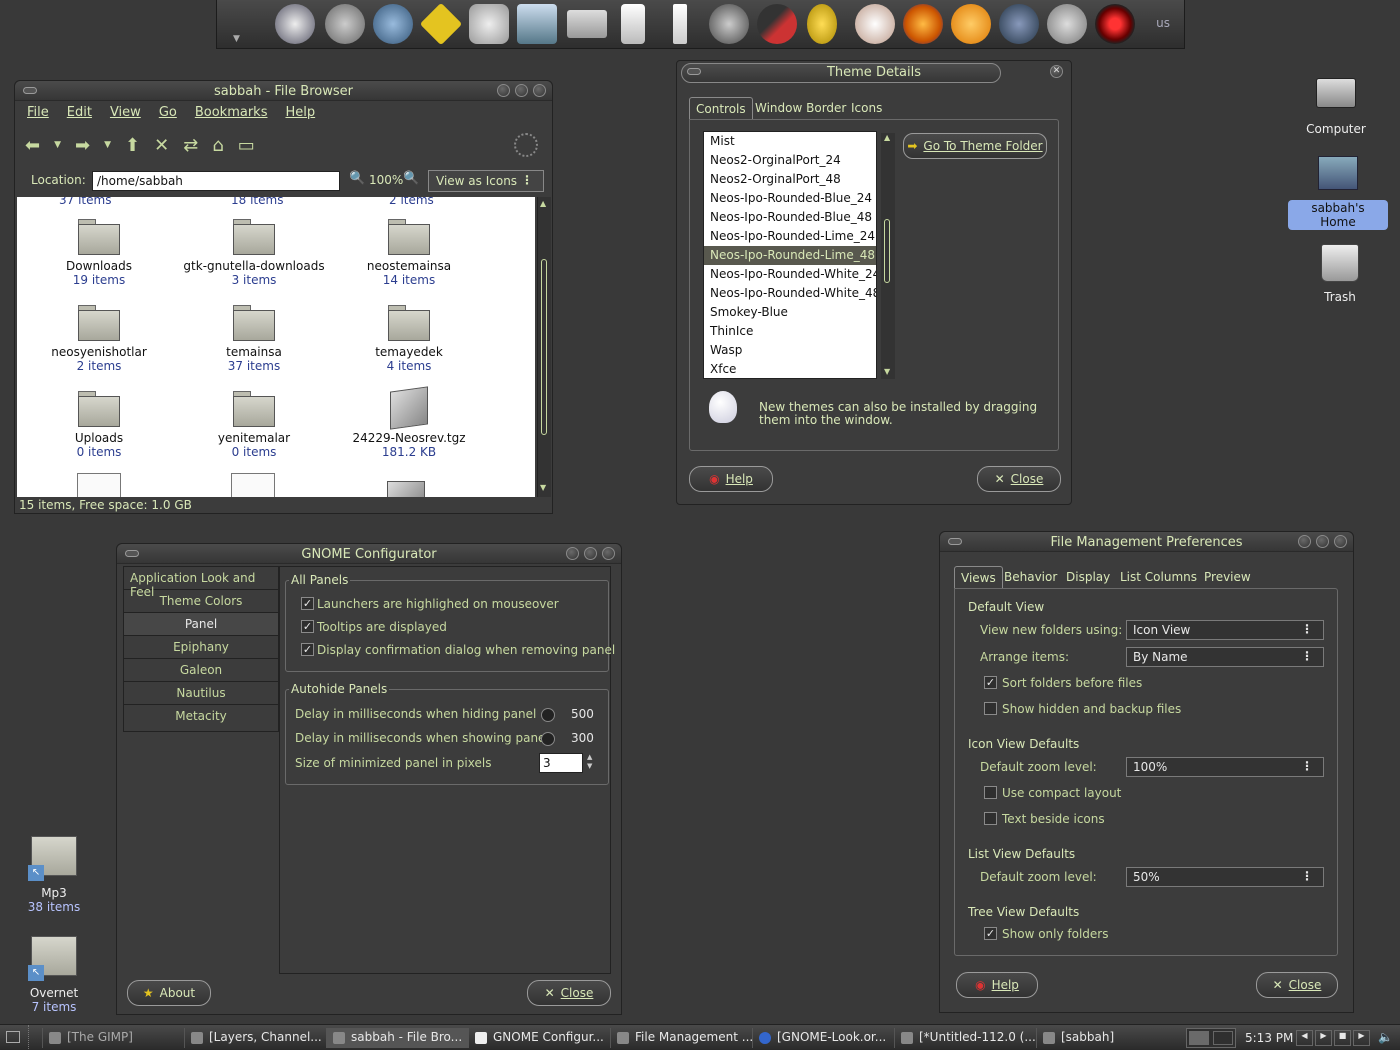 The height and width of the screenshot is (1050, 1400). What do you see at coordinates (357, 178) in the screenshot?
I see `zoom-out-icon: 🔍` at bounding box center [357, 178].